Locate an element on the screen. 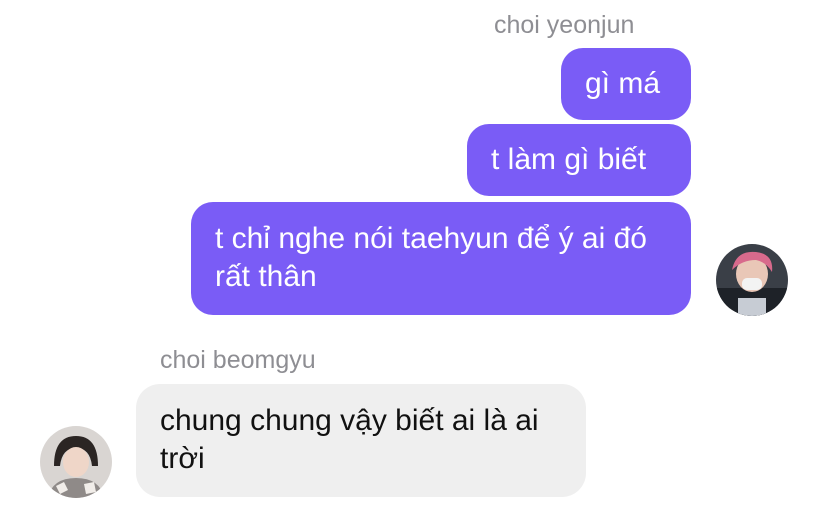  message-bubble: gì má is located at coordinates (626, 84).